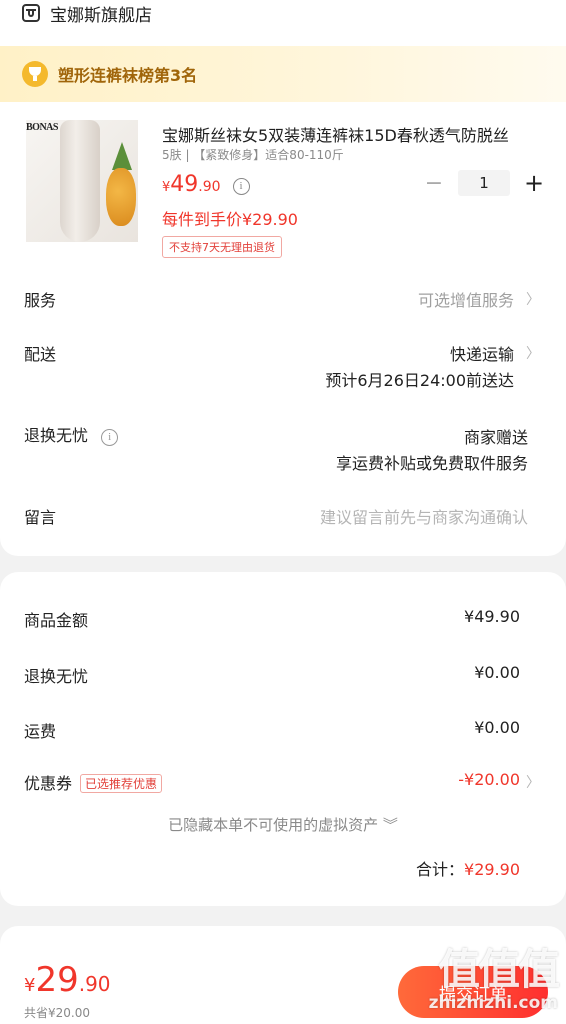  Describe the element at coordinates (57, 1013) in the screenshot. I see `savings-text: 共省¥20.00` at that location.